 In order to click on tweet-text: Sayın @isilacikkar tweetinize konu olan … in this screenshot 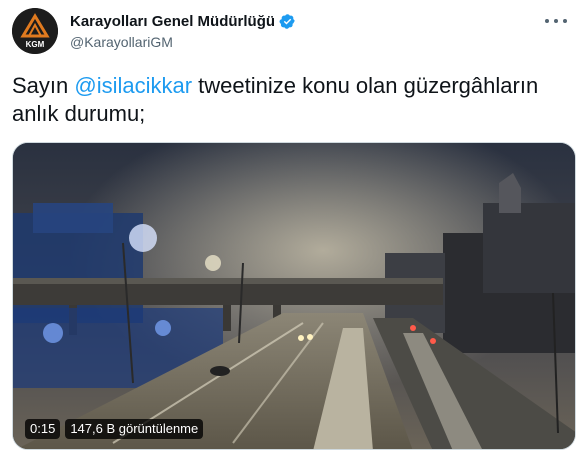, I will do `click(292, 100)`.